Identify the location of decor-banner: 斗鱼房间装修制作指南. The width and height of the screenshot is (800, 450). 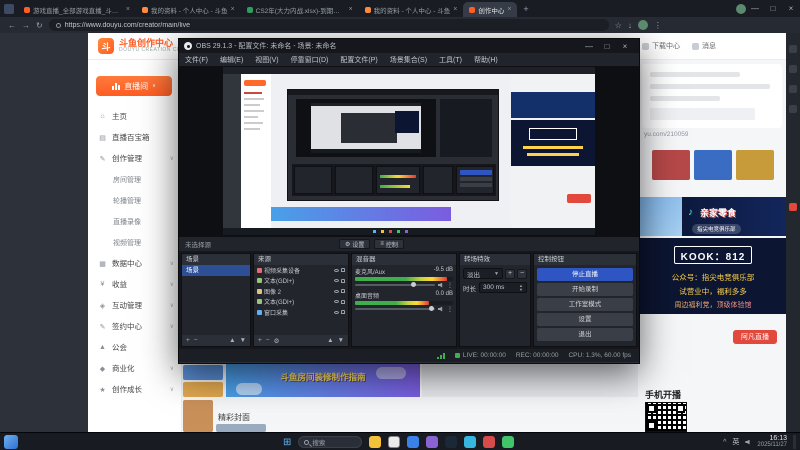
(323, 380).